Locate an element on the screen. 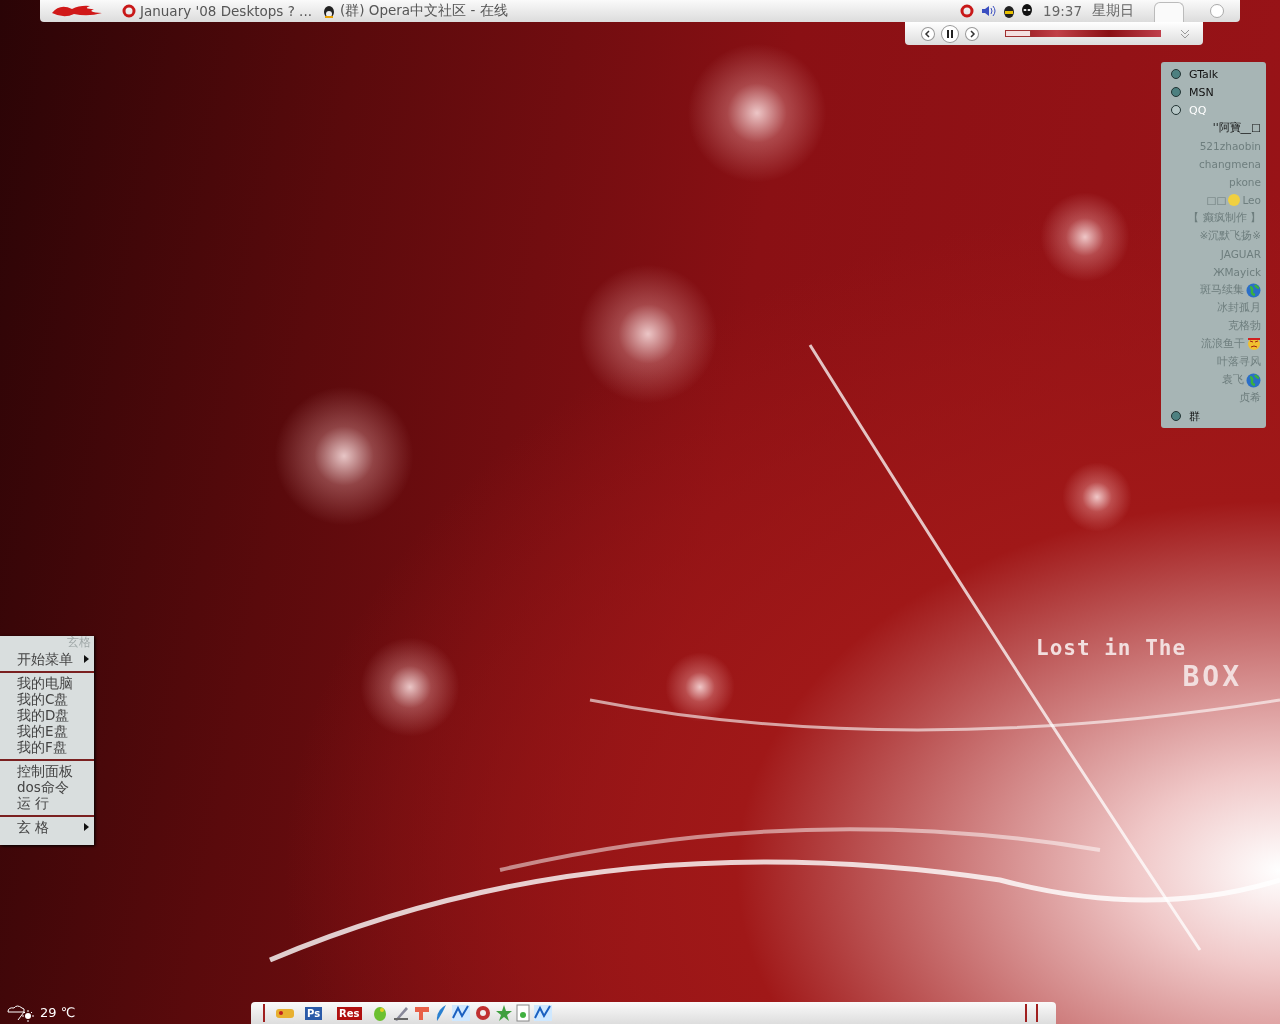  menu-item: 运 行 is located at coordinates (55, 803).